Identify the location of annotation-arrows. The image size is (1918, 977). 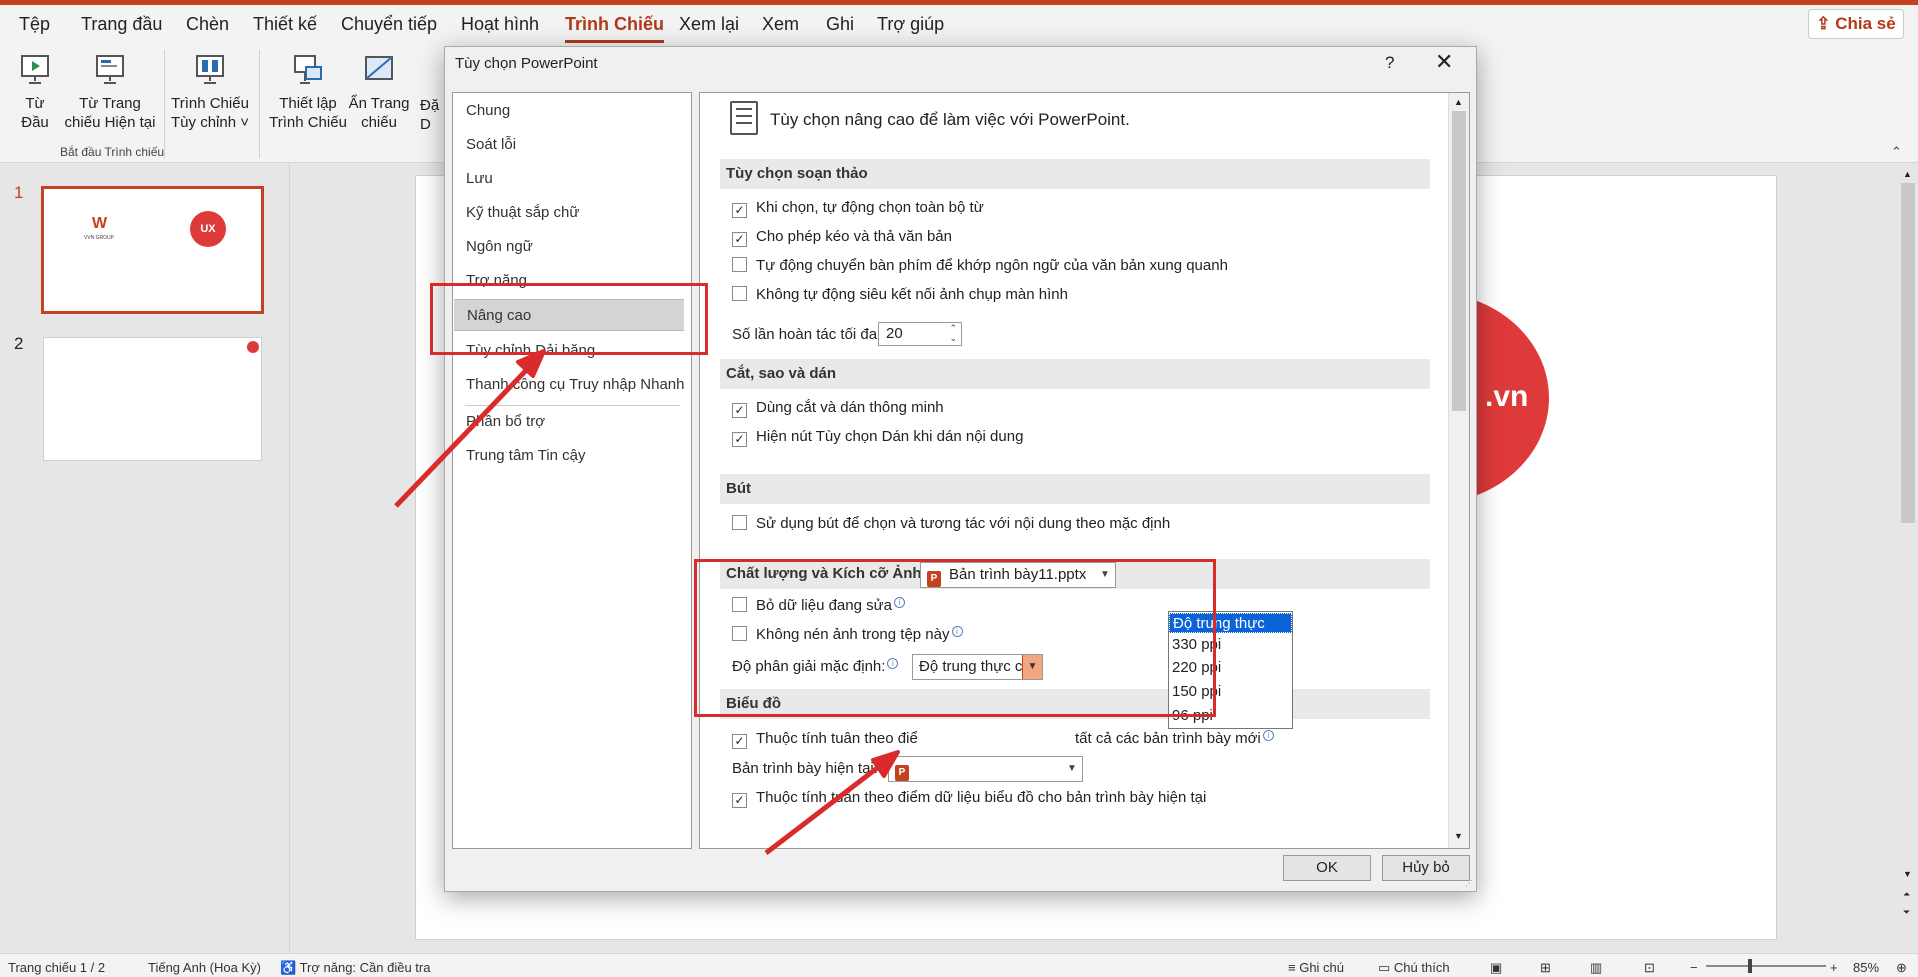
(647, 602).